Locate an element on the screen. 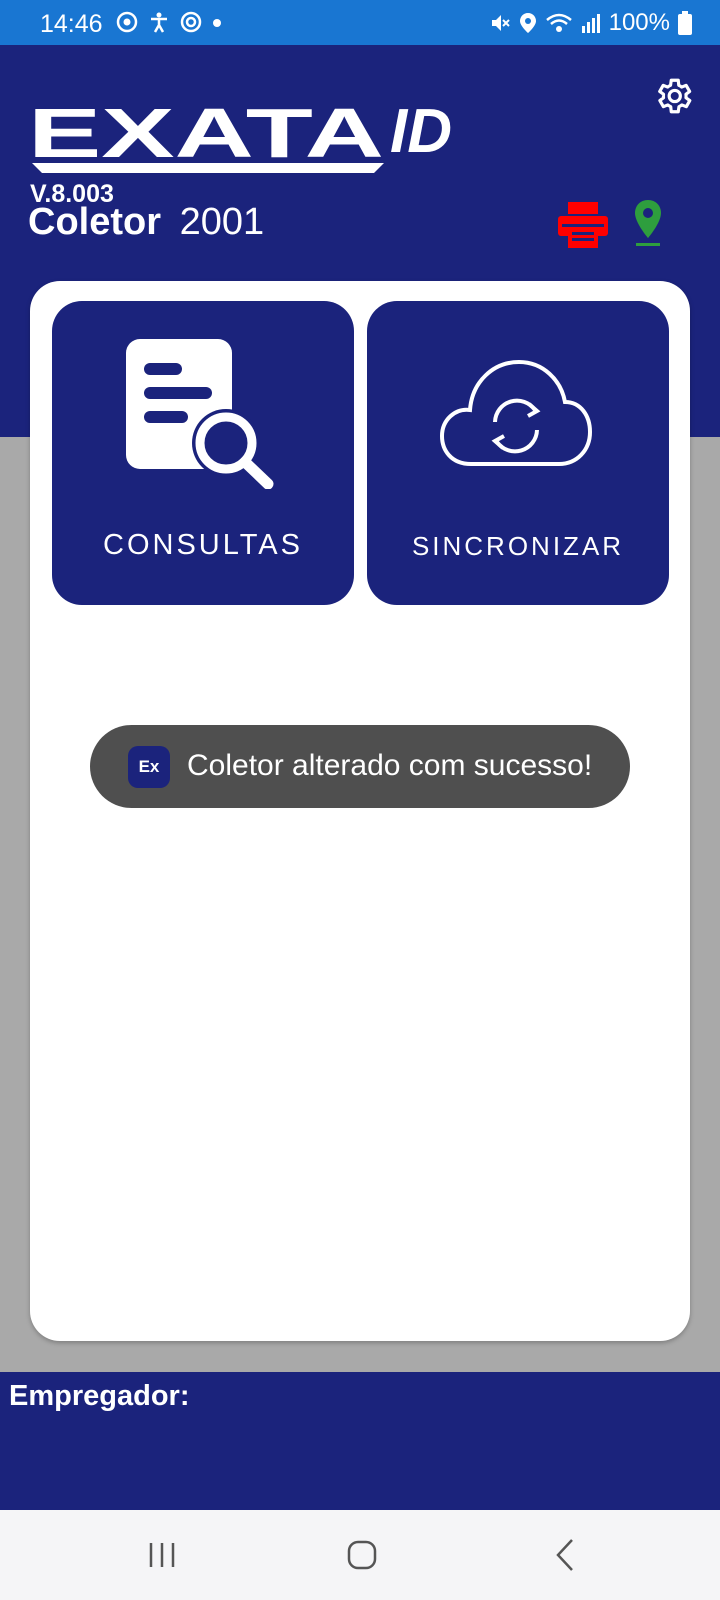 This screenshot has height=1600, width=720. app-logo: EXATA ID is located at coordinates (263, 139).